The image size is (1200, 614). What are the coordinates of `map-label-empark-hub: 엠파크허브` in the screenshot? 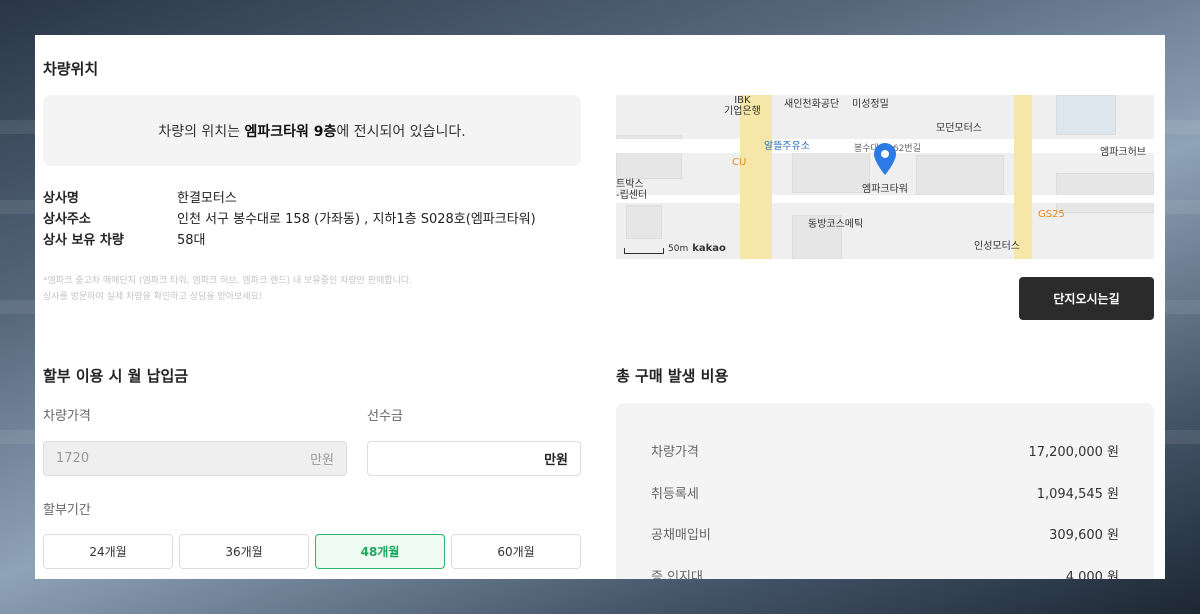 It's located at (1123, 152).